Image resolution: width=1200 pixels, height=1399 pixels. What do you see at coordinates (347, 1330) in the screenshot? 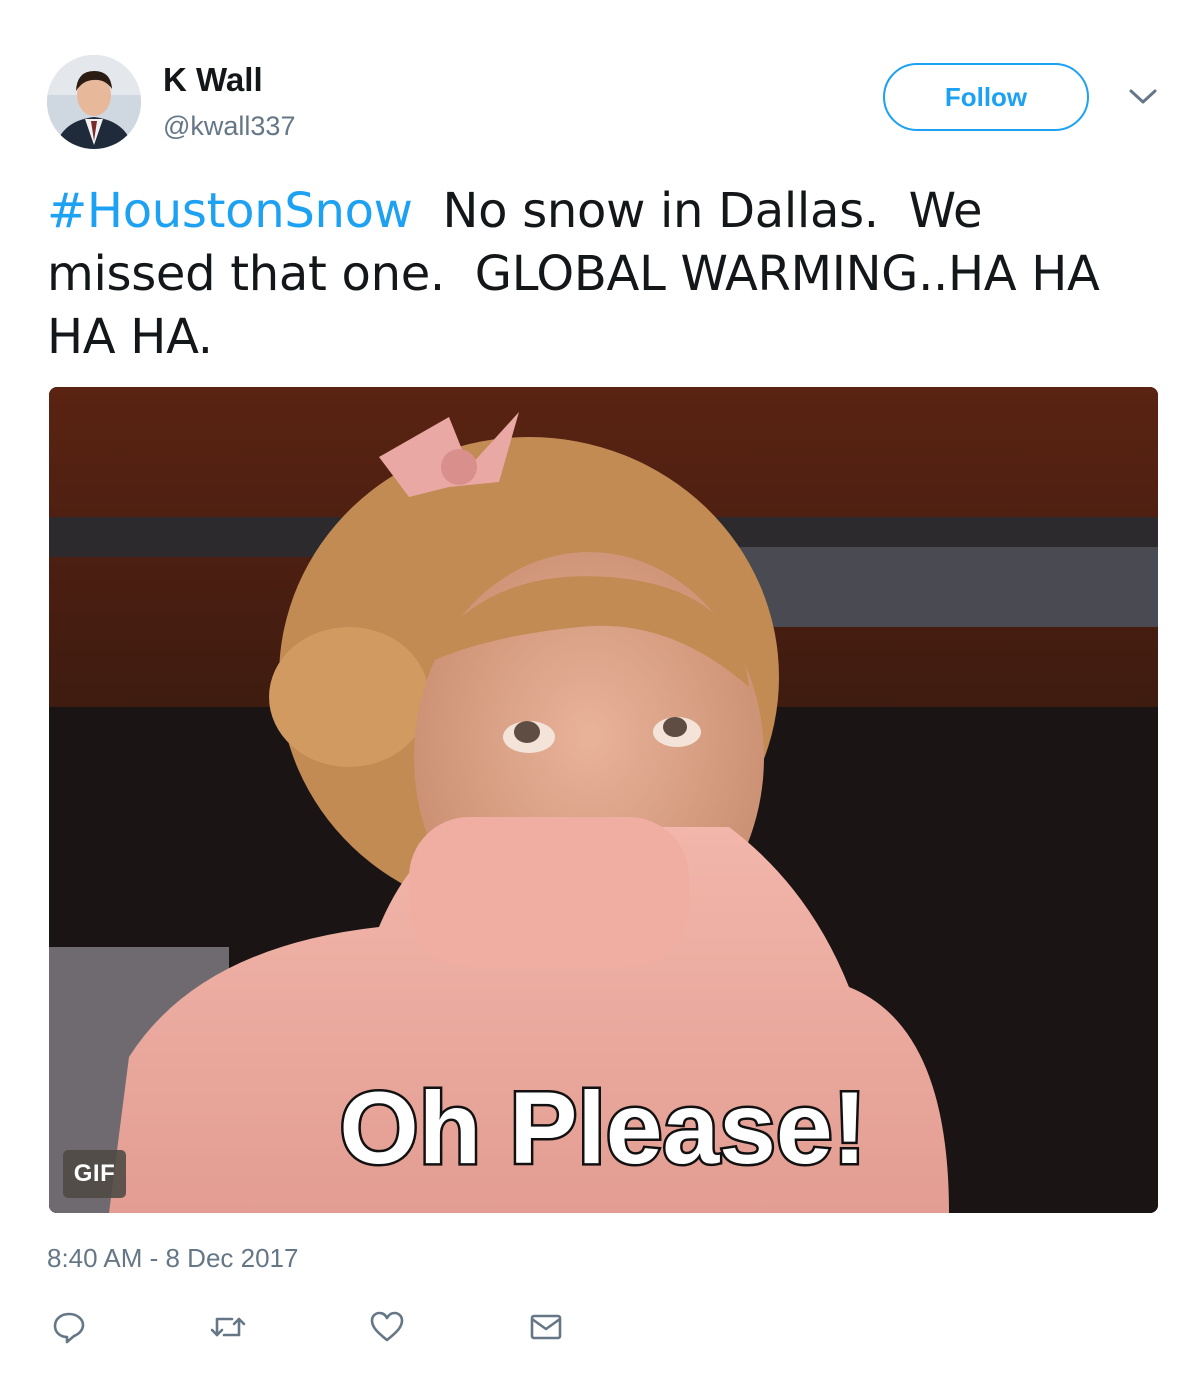
I see `tweet-actions` at bounding box center [347, 1330].